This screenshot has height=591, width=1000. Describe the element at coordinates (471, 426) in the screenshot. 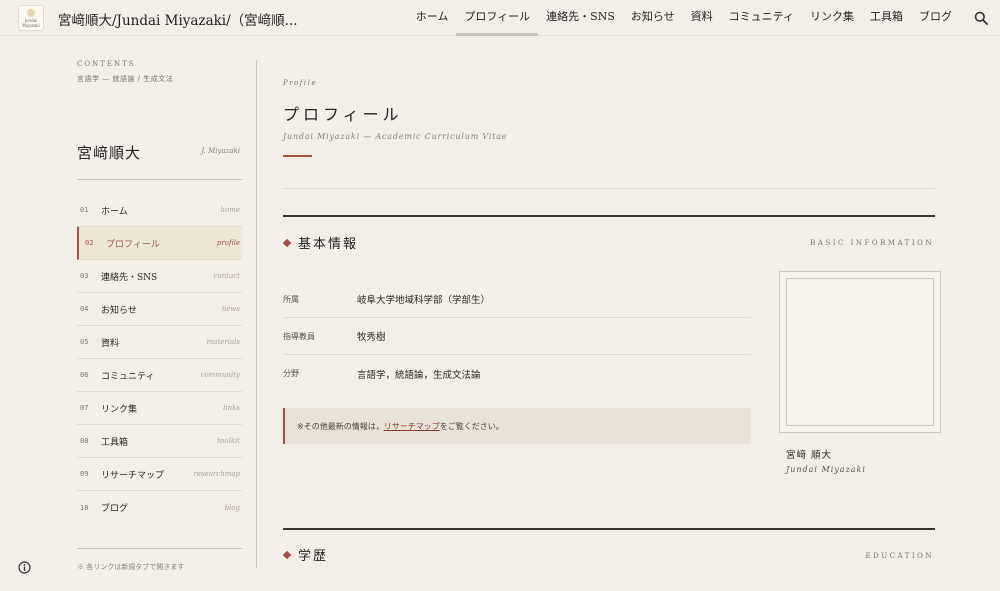

I see `notice-text-post: をご覧ください。` at that location.